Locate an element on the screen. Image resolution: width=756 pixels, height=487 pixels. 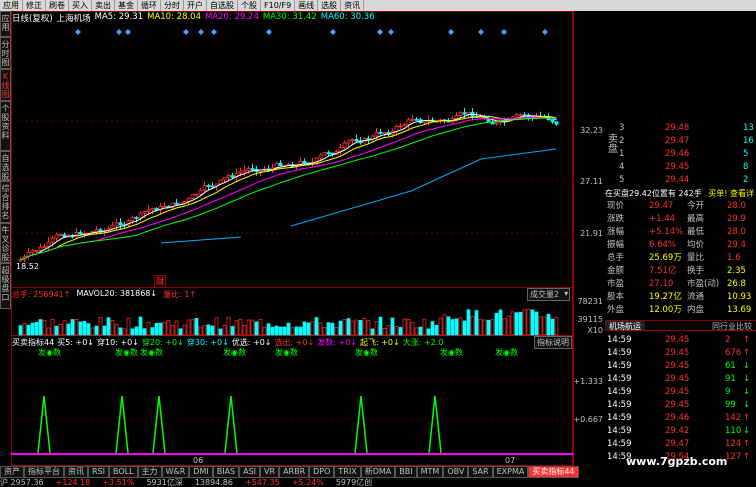
order-book-row: 5 29.44 2 is located at coordinates (680, 180).